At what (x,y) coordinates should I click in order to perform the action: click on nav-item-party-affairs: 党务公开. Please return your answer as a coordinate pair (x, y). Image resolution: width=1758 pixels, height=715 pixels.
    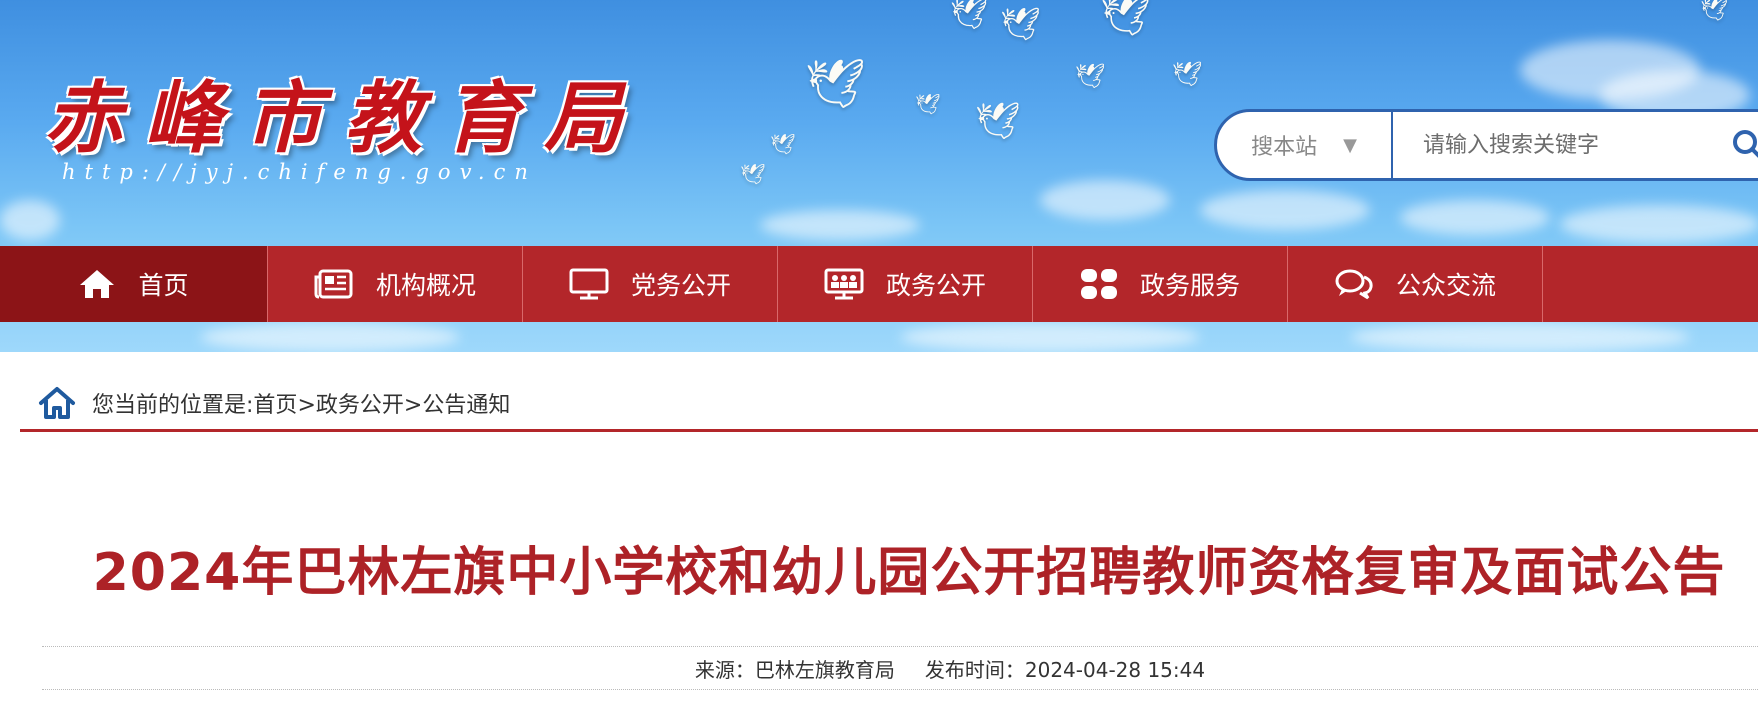
    Looking at the image, I should click on (650, 284).